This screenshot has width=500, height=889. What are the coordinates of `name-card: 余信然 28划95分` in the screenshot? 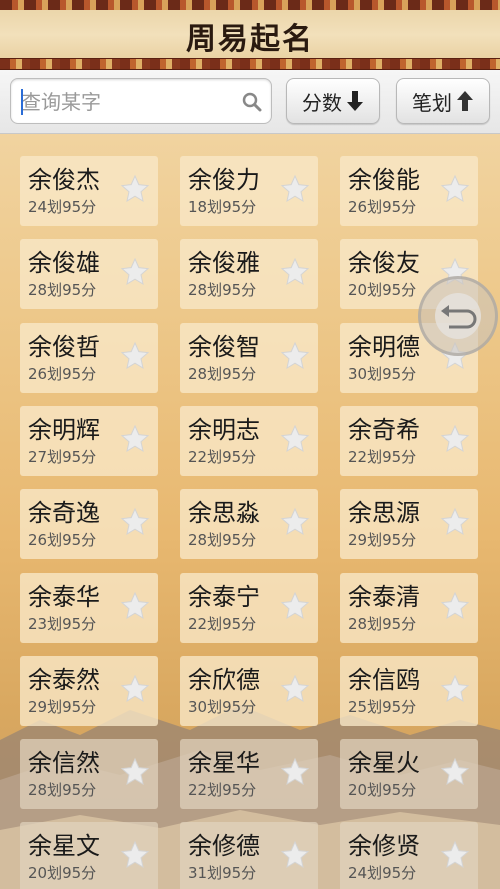 It's located at (89, 774).